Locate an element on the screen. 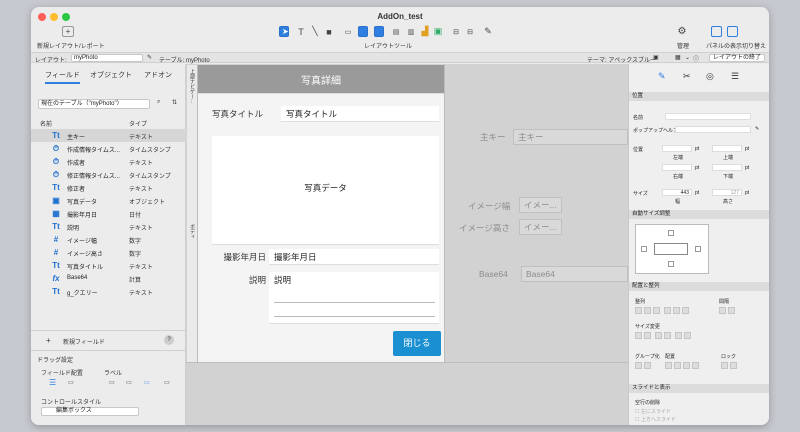 The width and height of the screenshot is (800, 432). search-icon: ⌕ is located at coordinates (158, 102).